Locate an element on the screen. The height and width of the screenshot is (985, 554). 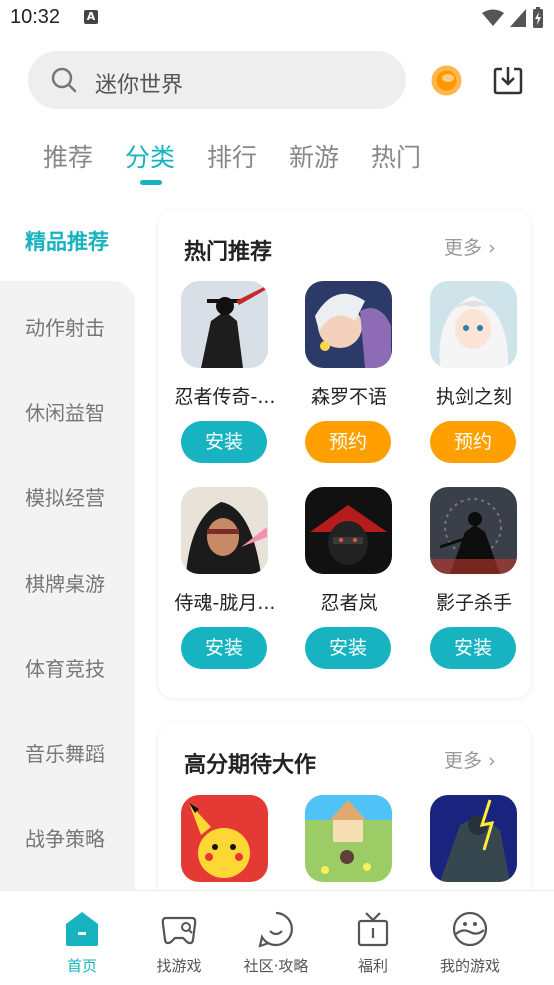
sidebar-item-casual-puzzle: 休闲益智 is located at coordinates (65, 411).